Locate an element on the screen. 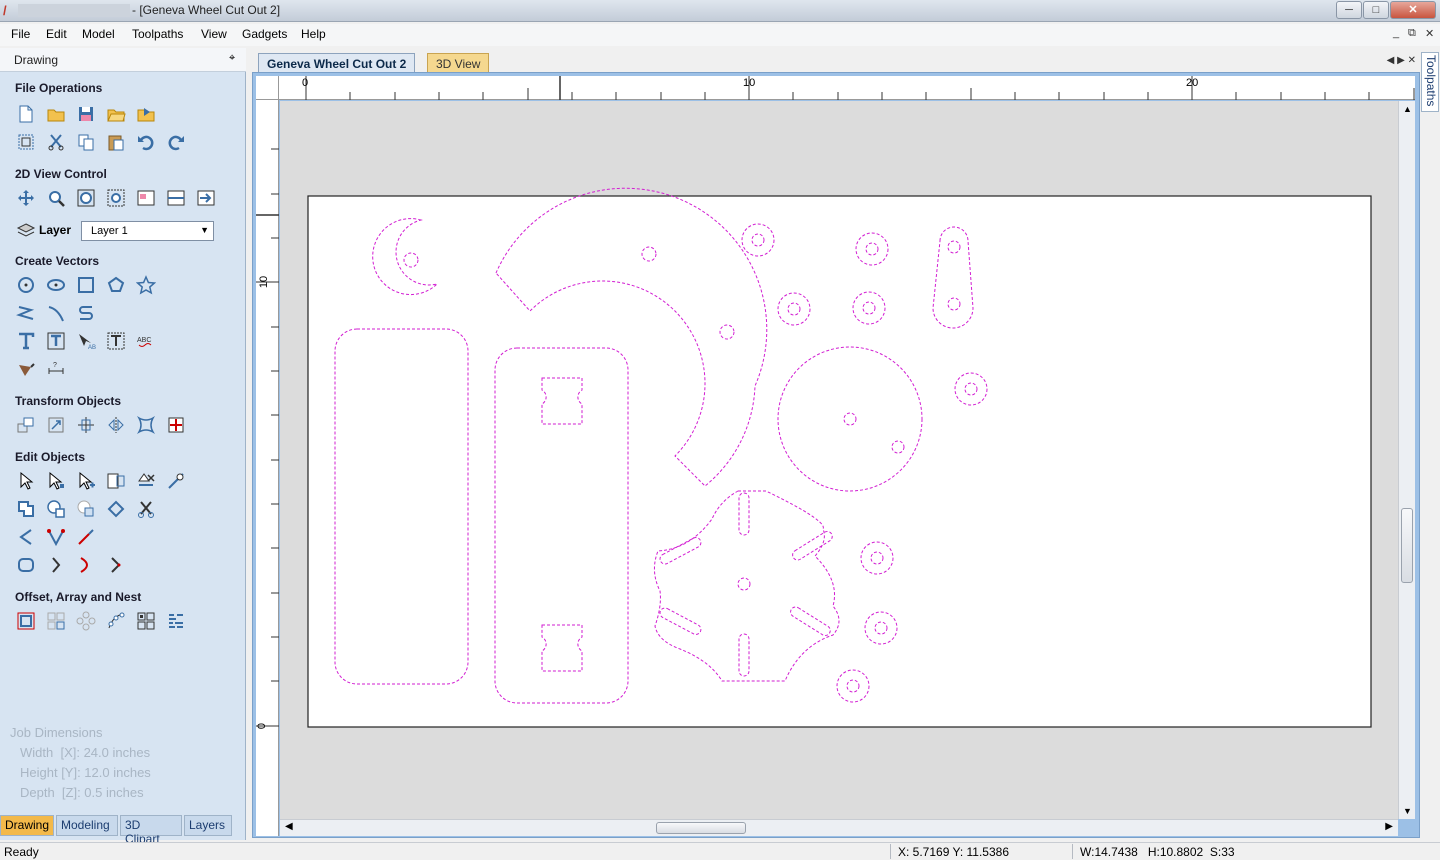  select-icon is located at coordinates (26, 481).